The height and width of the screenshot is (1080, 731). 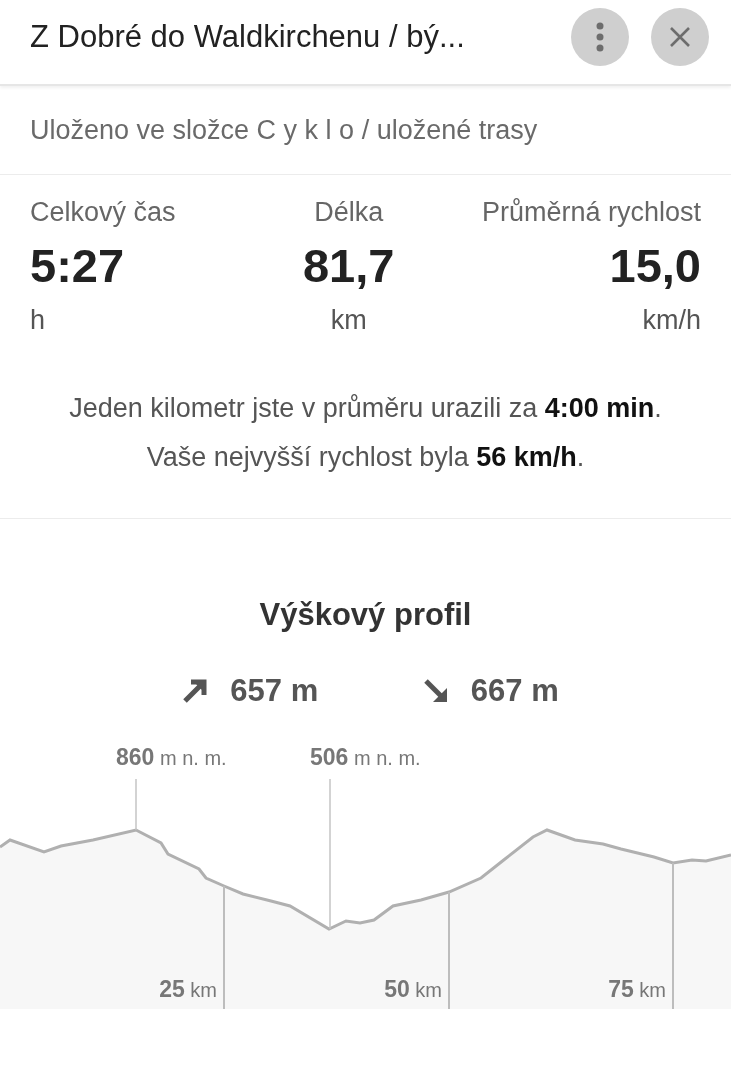 I want to click on folder-info: Uloženo ve složce C y k l o / uložené trasy, so click(x=284, y=130).